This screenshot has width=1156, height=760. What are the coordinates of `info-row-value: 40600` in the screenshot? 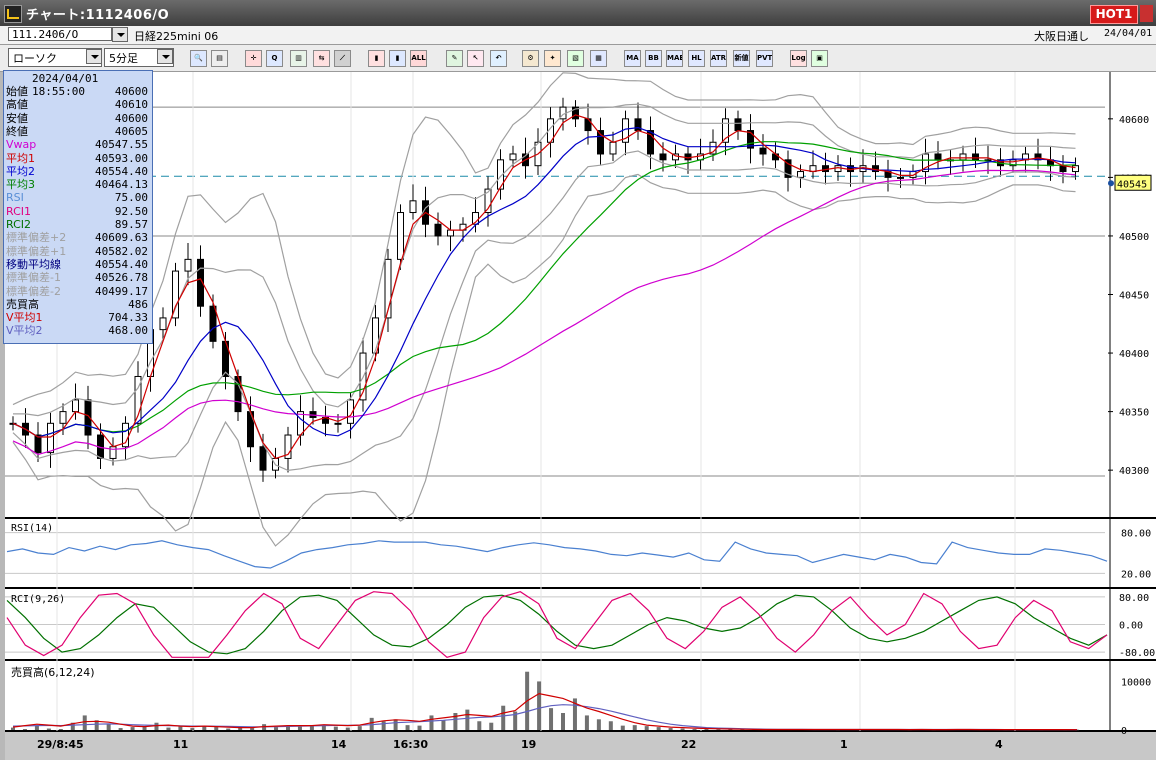 It's located at (131, 118).